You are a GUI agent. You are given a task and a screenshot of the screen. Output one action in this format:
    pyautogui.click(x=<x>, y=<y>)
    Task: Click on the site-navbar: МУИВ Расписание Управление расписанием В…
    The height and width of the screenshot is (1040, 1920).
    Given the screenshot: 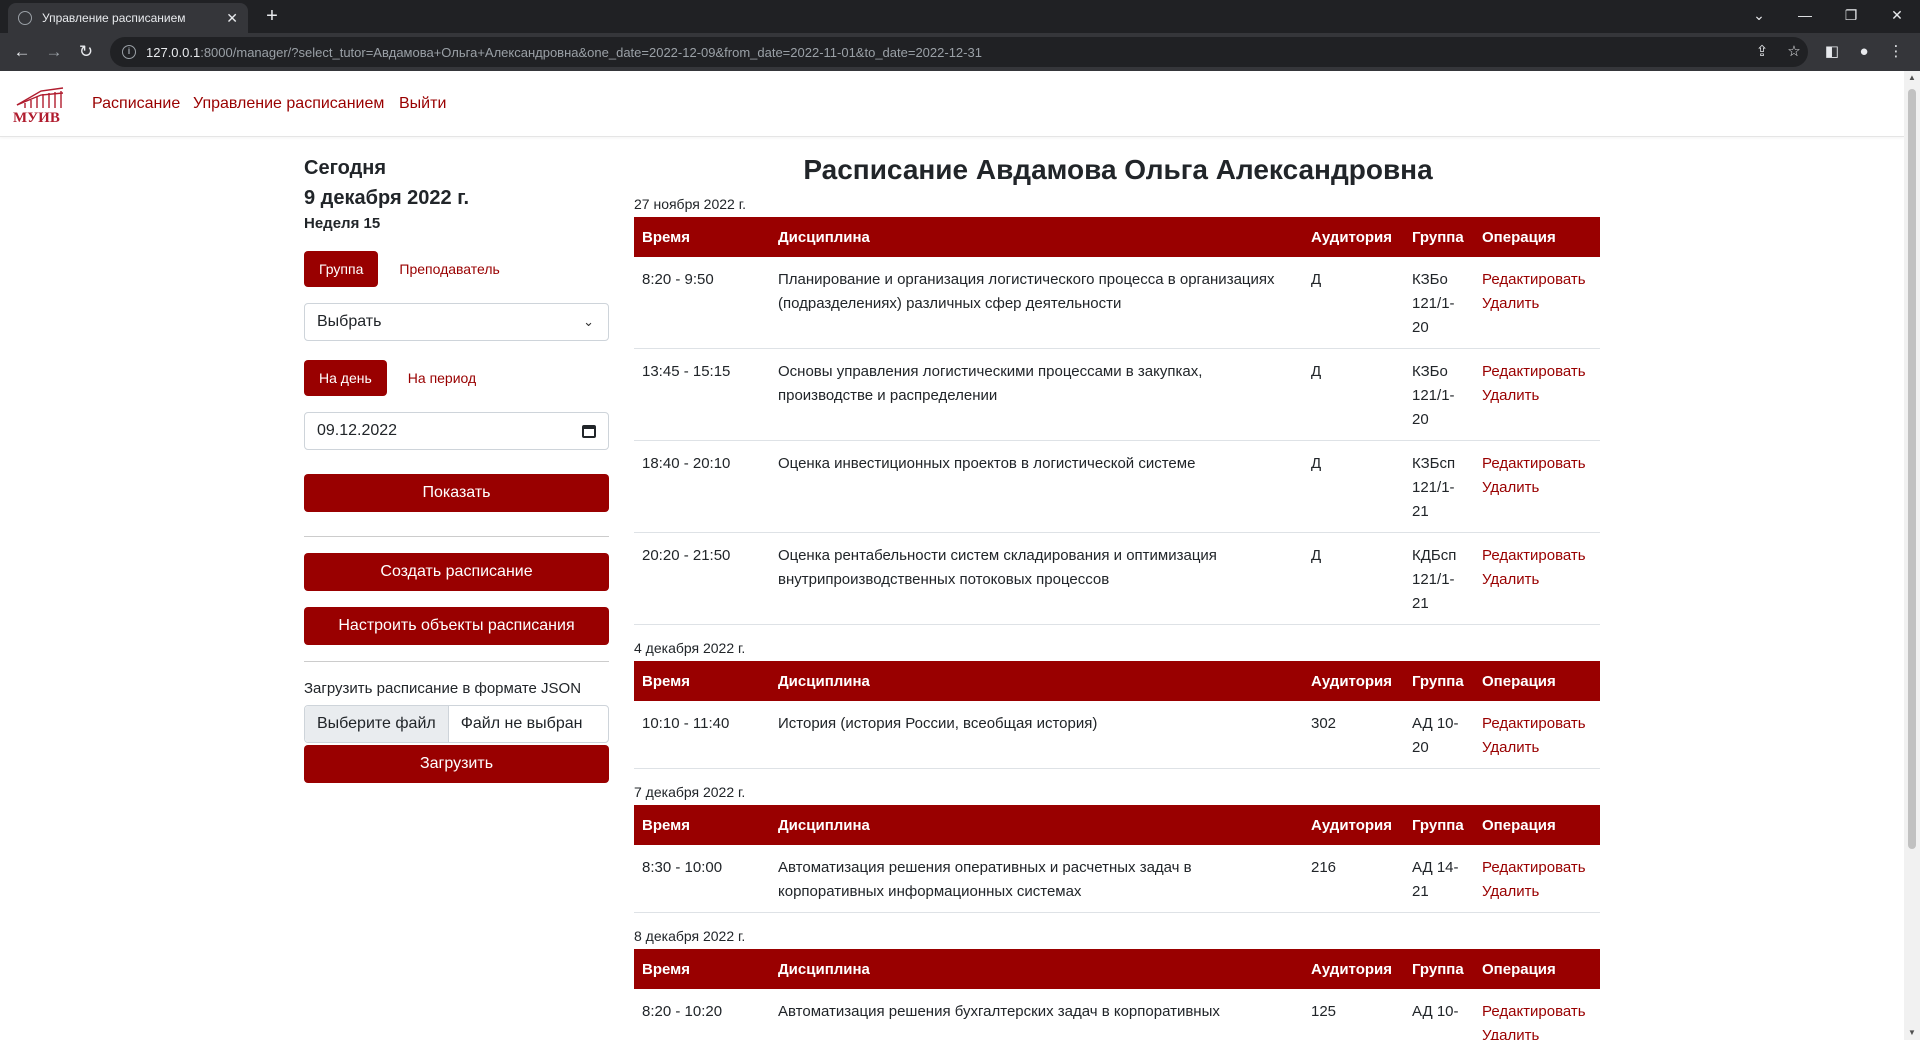 What is the action you would take?
    pyautogui.click(x=952, y=104)
    